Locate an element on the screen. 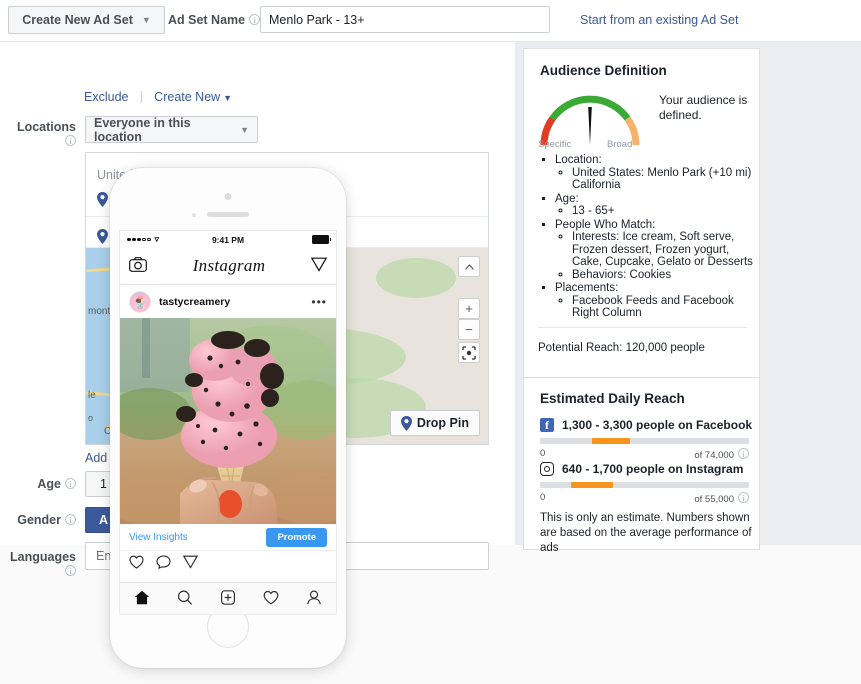 This screenshot has height=684, width=861. facebook-reach-row: f 1,300 - 3,300 people on Facebook is located at coordinates (646, 425).